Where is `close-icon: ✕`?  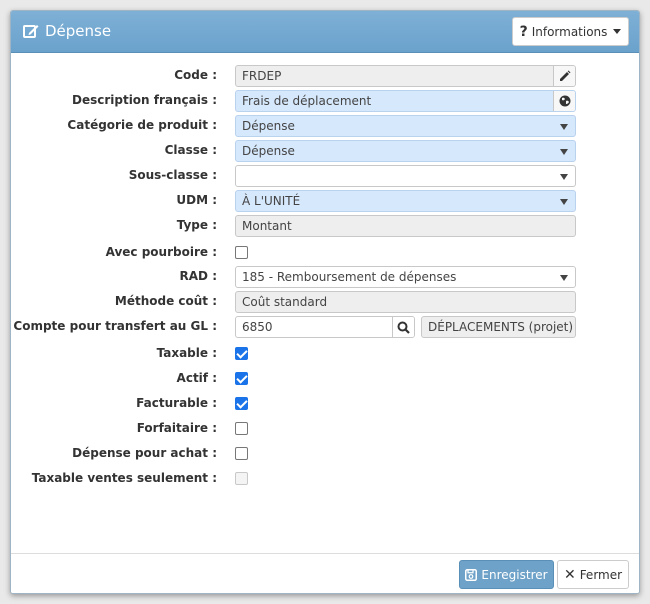 close-icon: ✕ is located at coordinates (569, 574).